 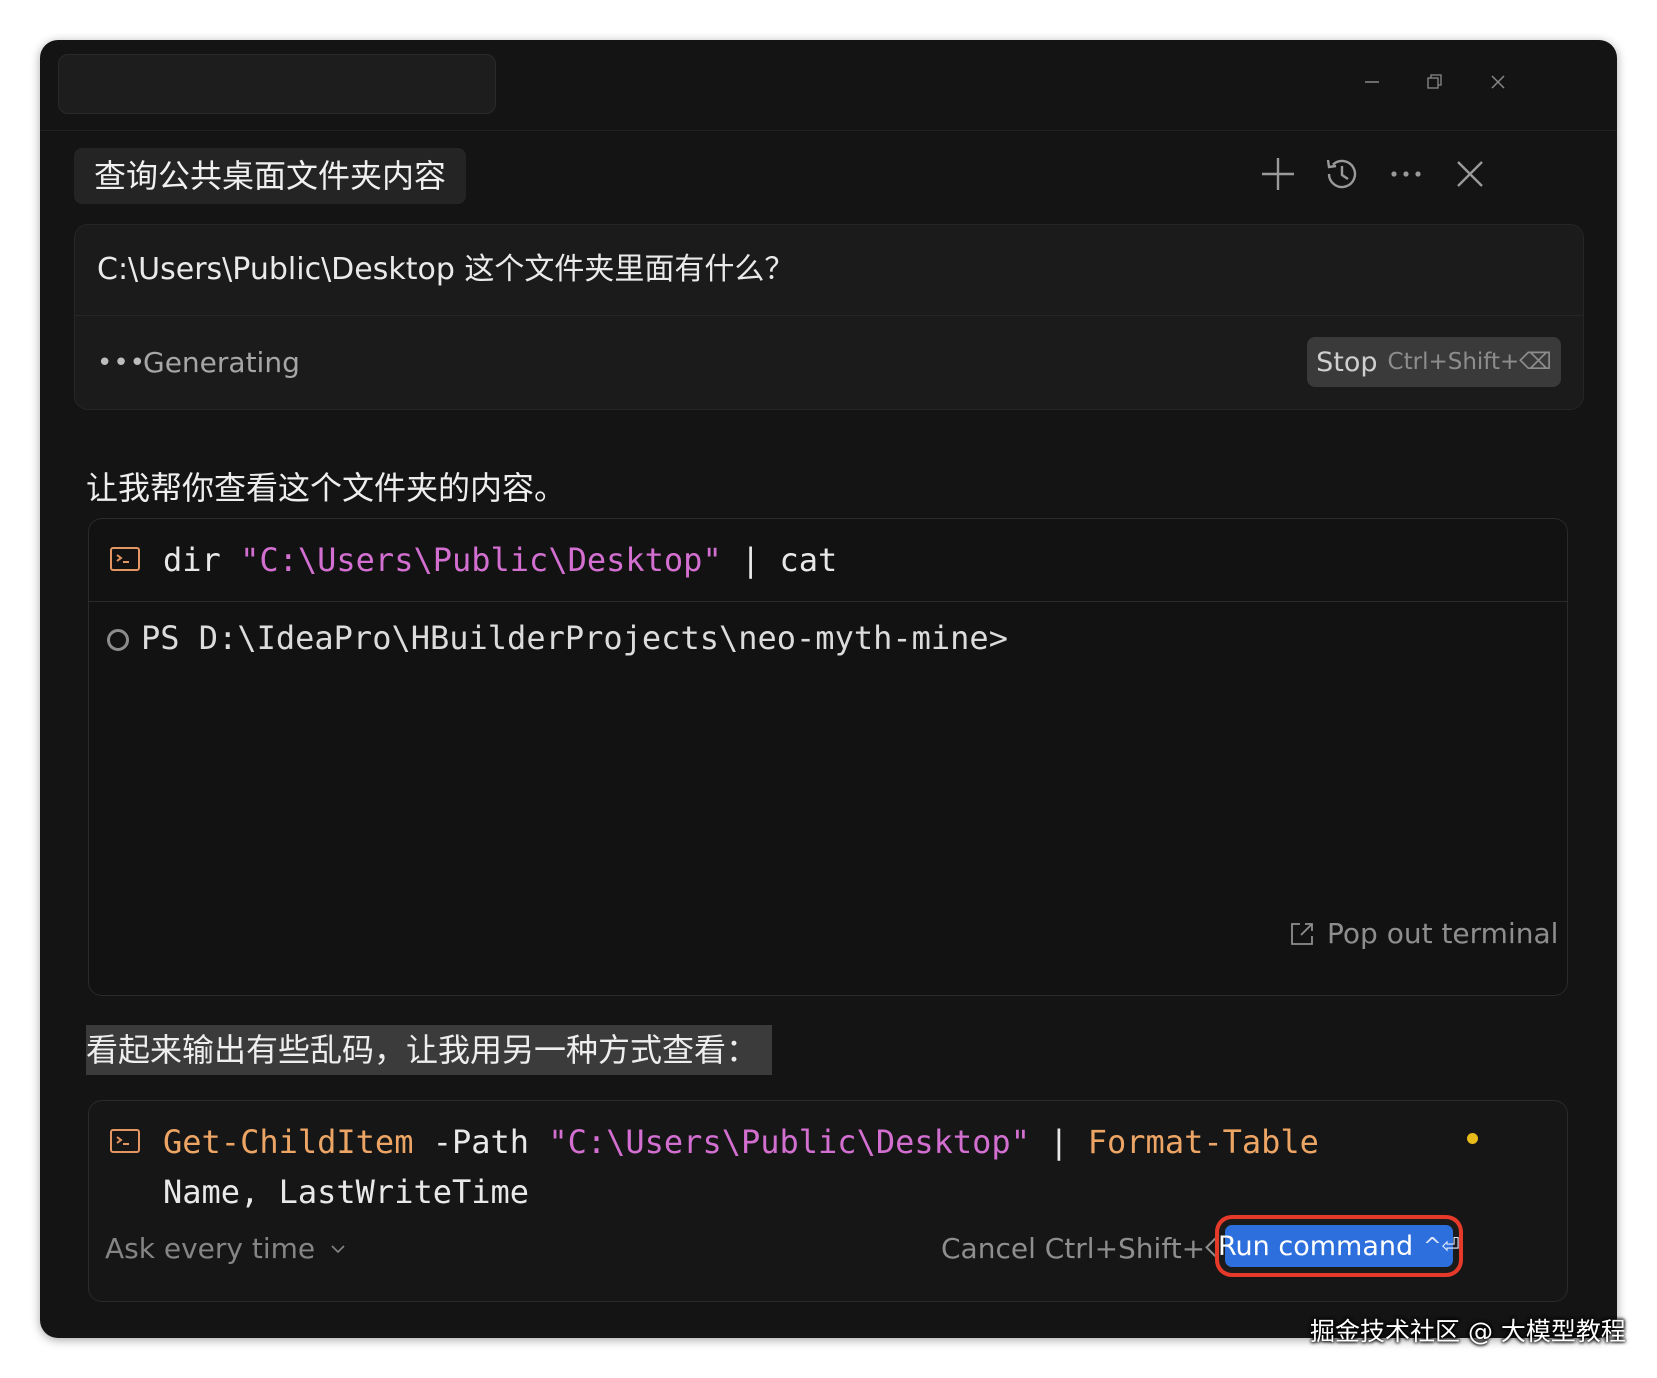 I want to click on pending-indicator-icon, so click(x=1472, y=1138).